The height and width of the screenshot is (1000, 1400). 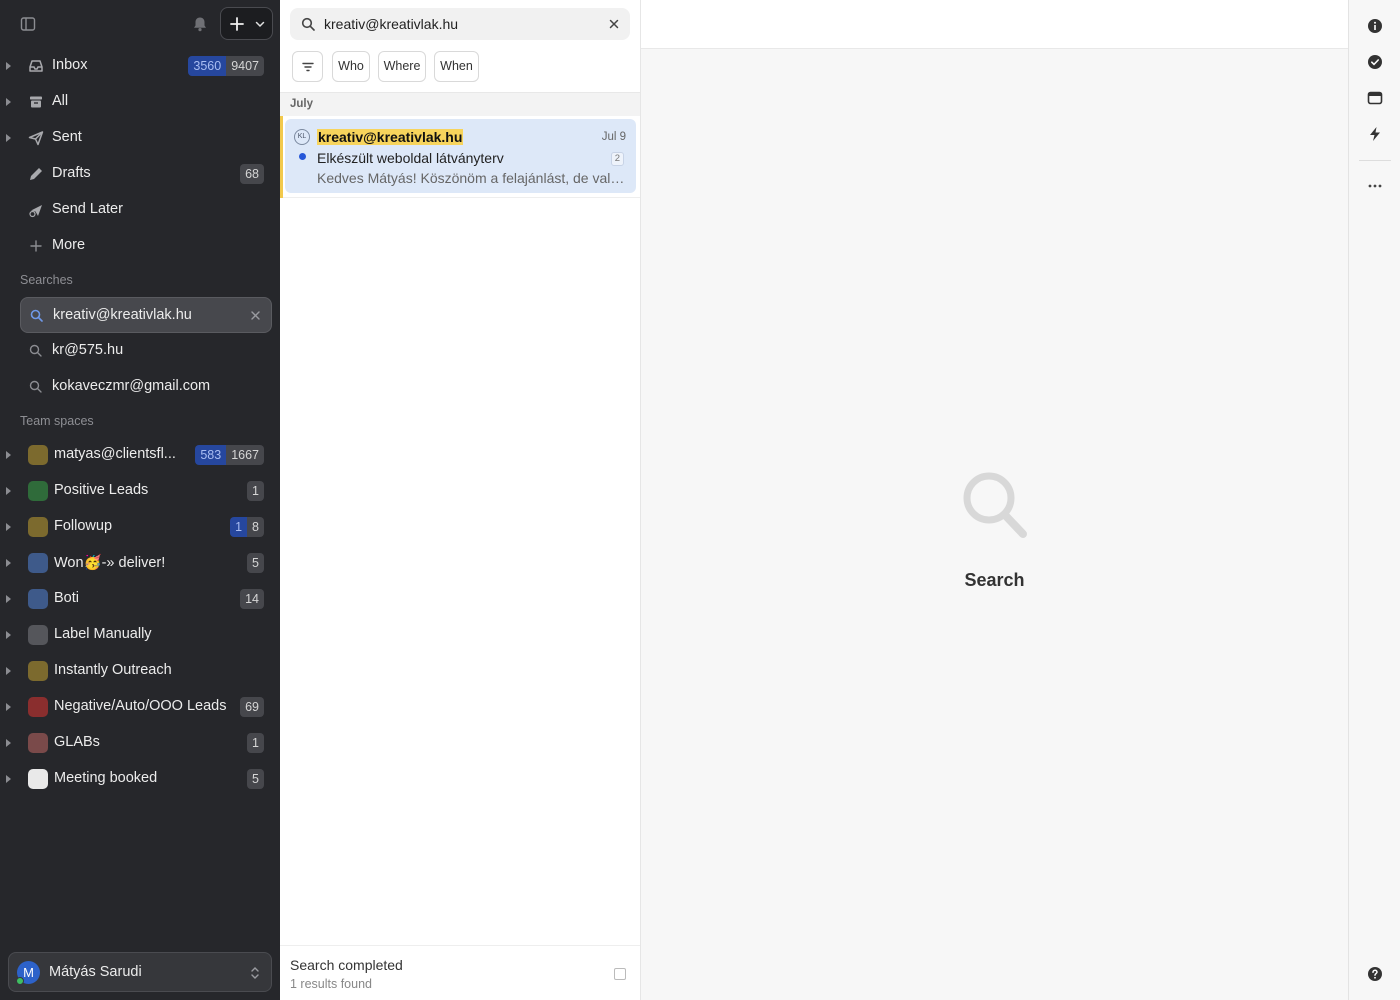 I want to click on total-count: 69, so click(x=252, y=707).